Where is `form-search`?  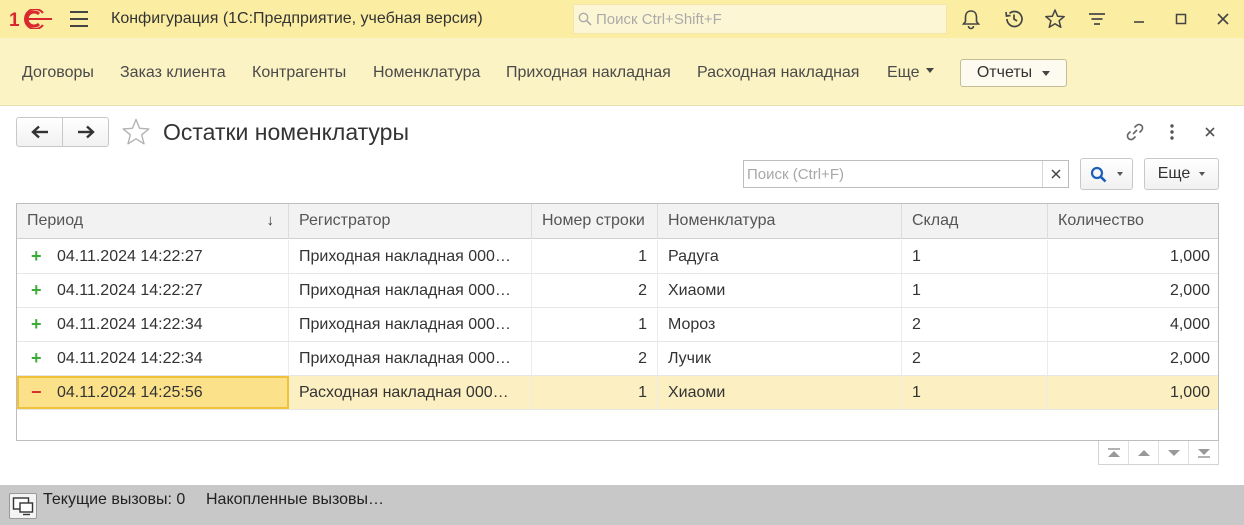 form-search is located at coordinates (906, 174).